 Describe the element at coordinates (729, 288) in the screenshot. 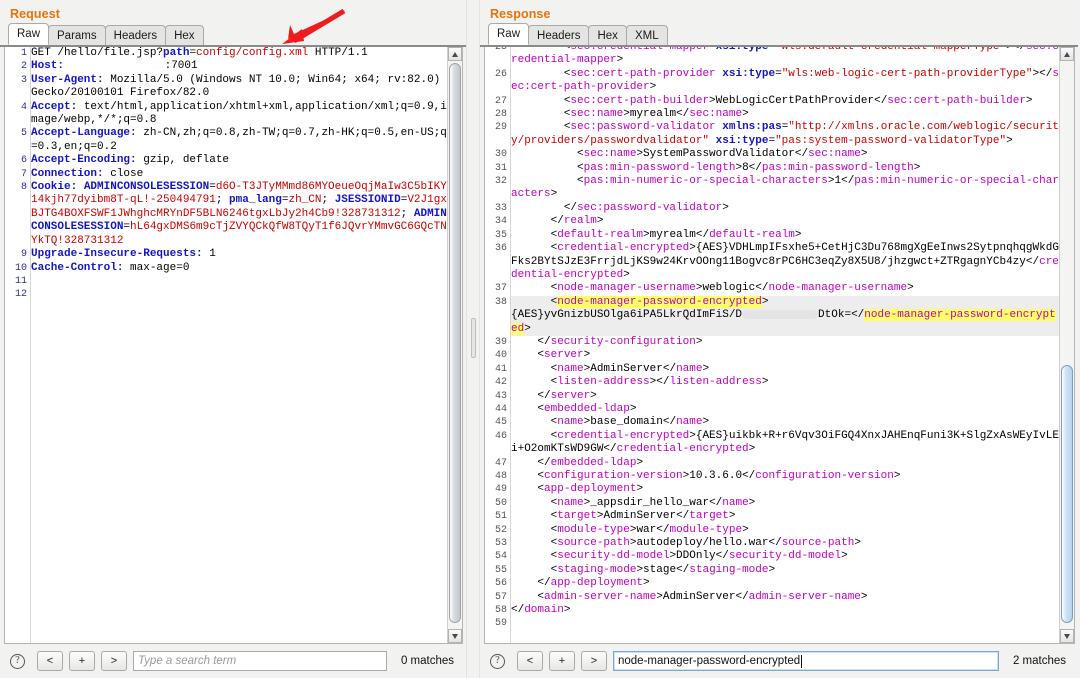

I see `code-token: weblogic` at that location.